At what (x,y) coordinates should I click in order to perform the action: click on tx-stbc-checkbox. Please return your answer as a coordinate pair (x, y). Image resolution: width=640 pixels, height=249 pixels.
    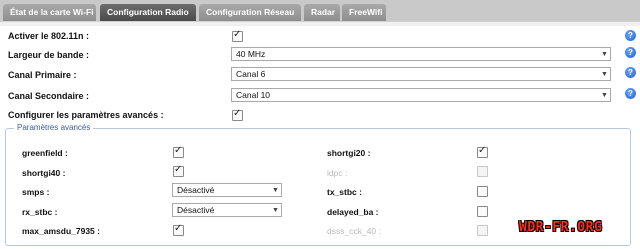
    Looking at the image, I should click on (482, 191).